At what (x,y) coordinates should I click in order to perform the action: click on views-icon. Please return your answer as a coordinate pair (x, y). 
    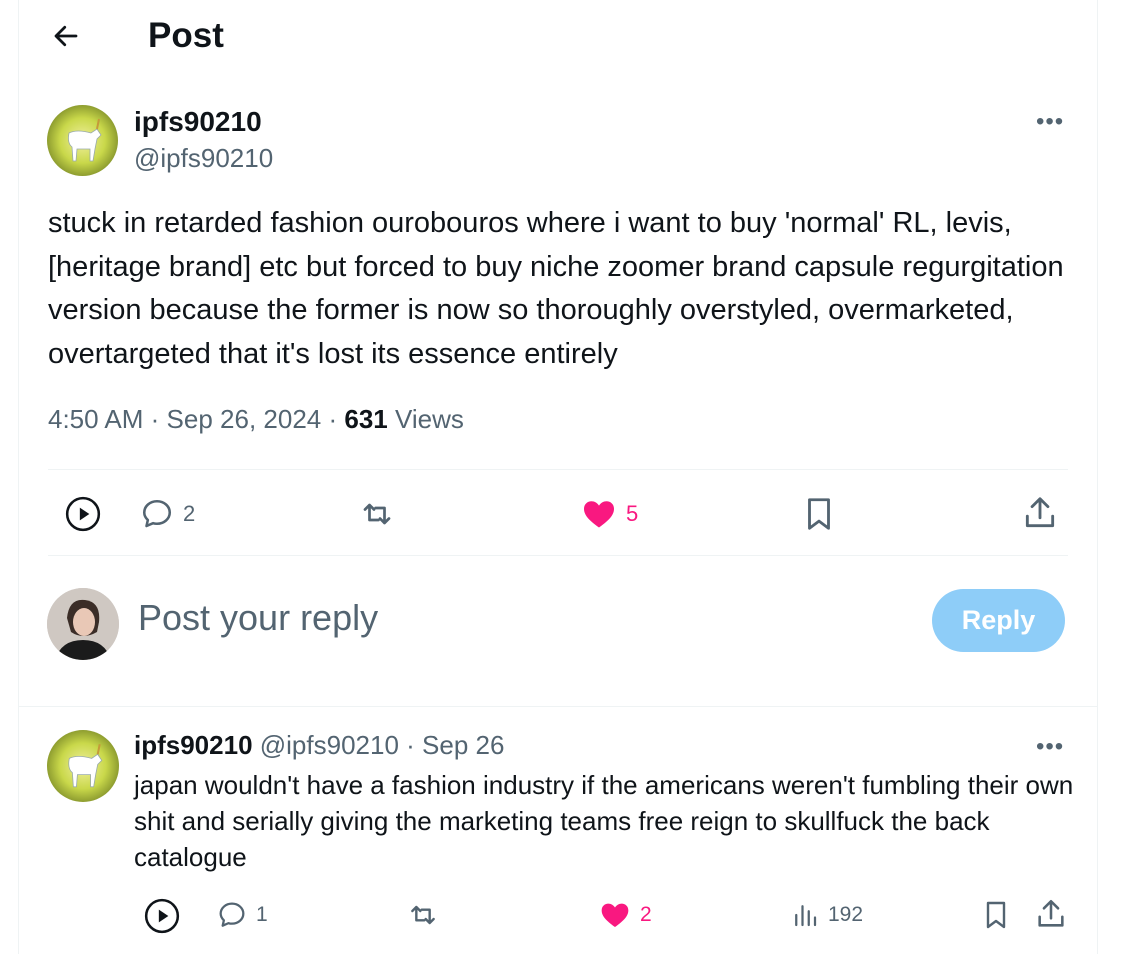
    Looking at the image, I should click on (806, 916).